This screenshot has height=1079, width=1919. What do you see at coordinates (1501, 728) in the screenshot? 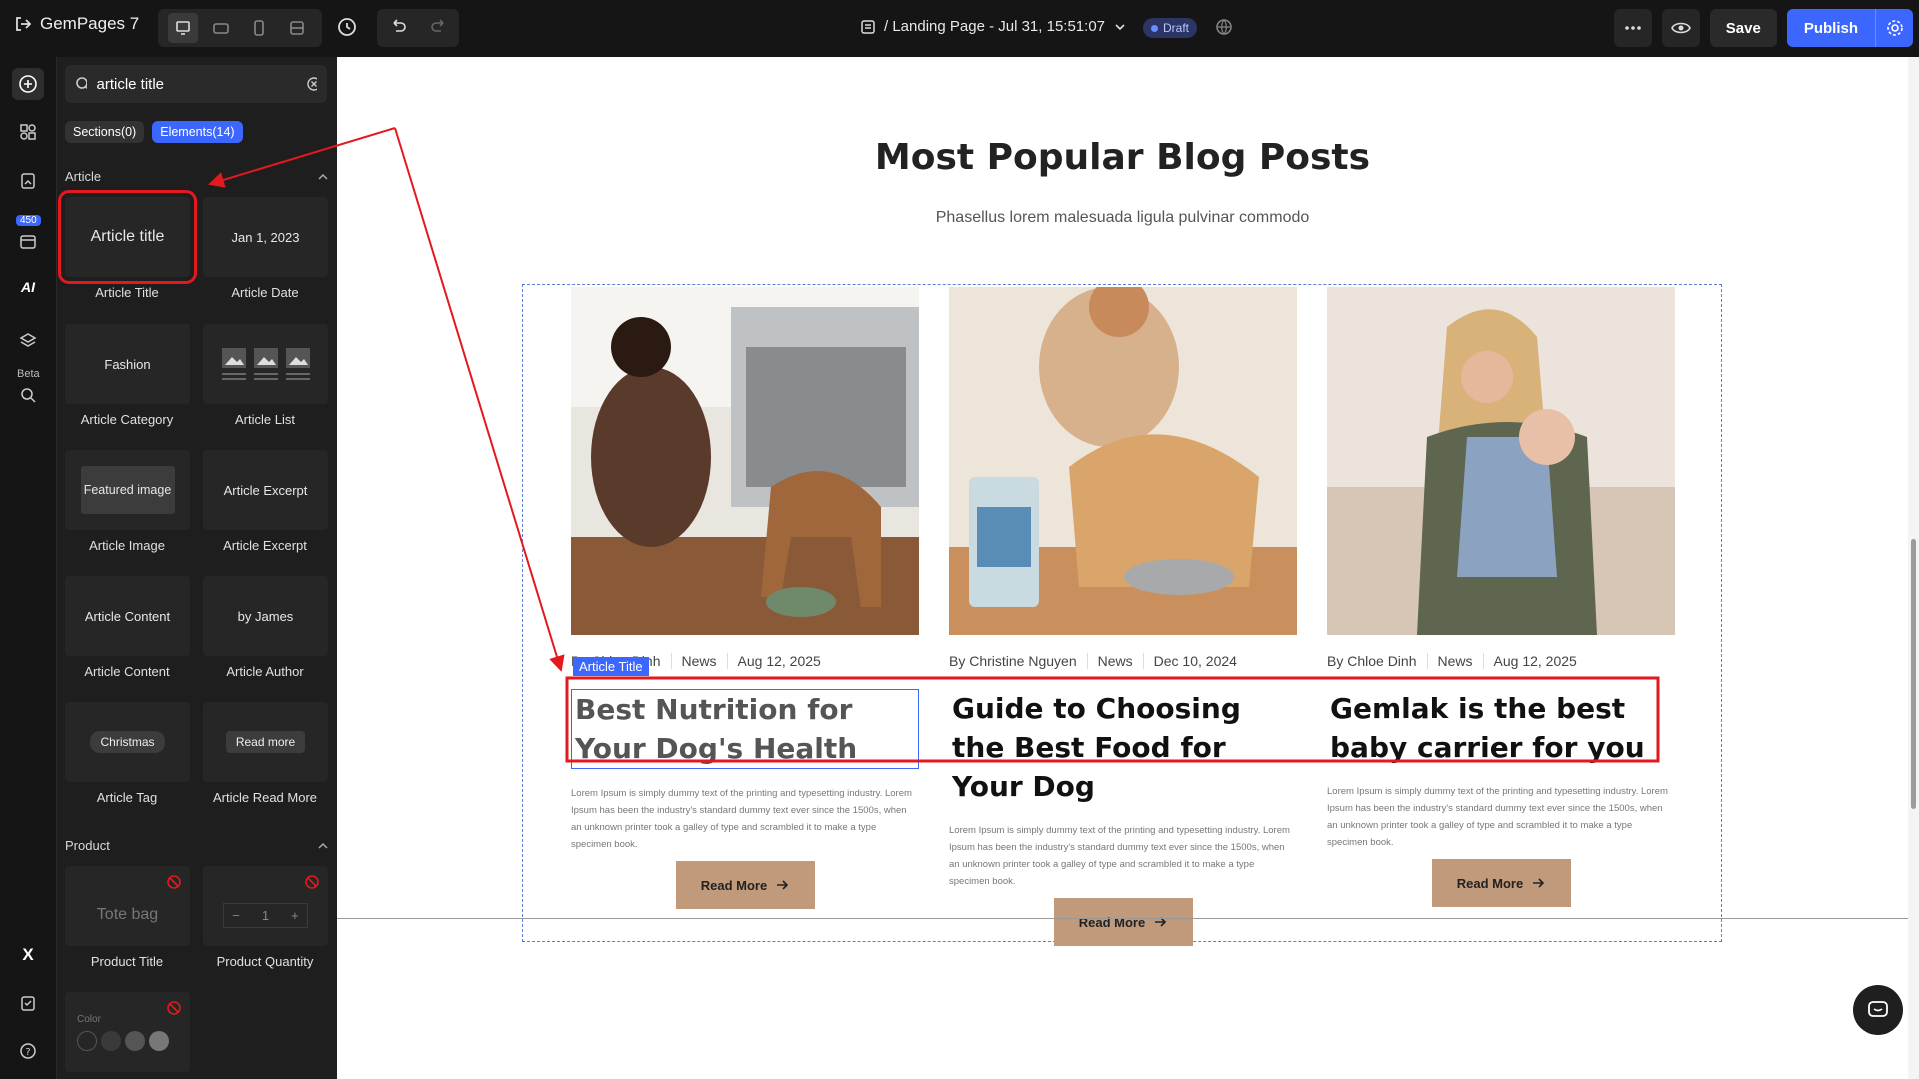
I see `post-title: Gemlak is the best baby carrier for you` at bounding box center [1501, 728].